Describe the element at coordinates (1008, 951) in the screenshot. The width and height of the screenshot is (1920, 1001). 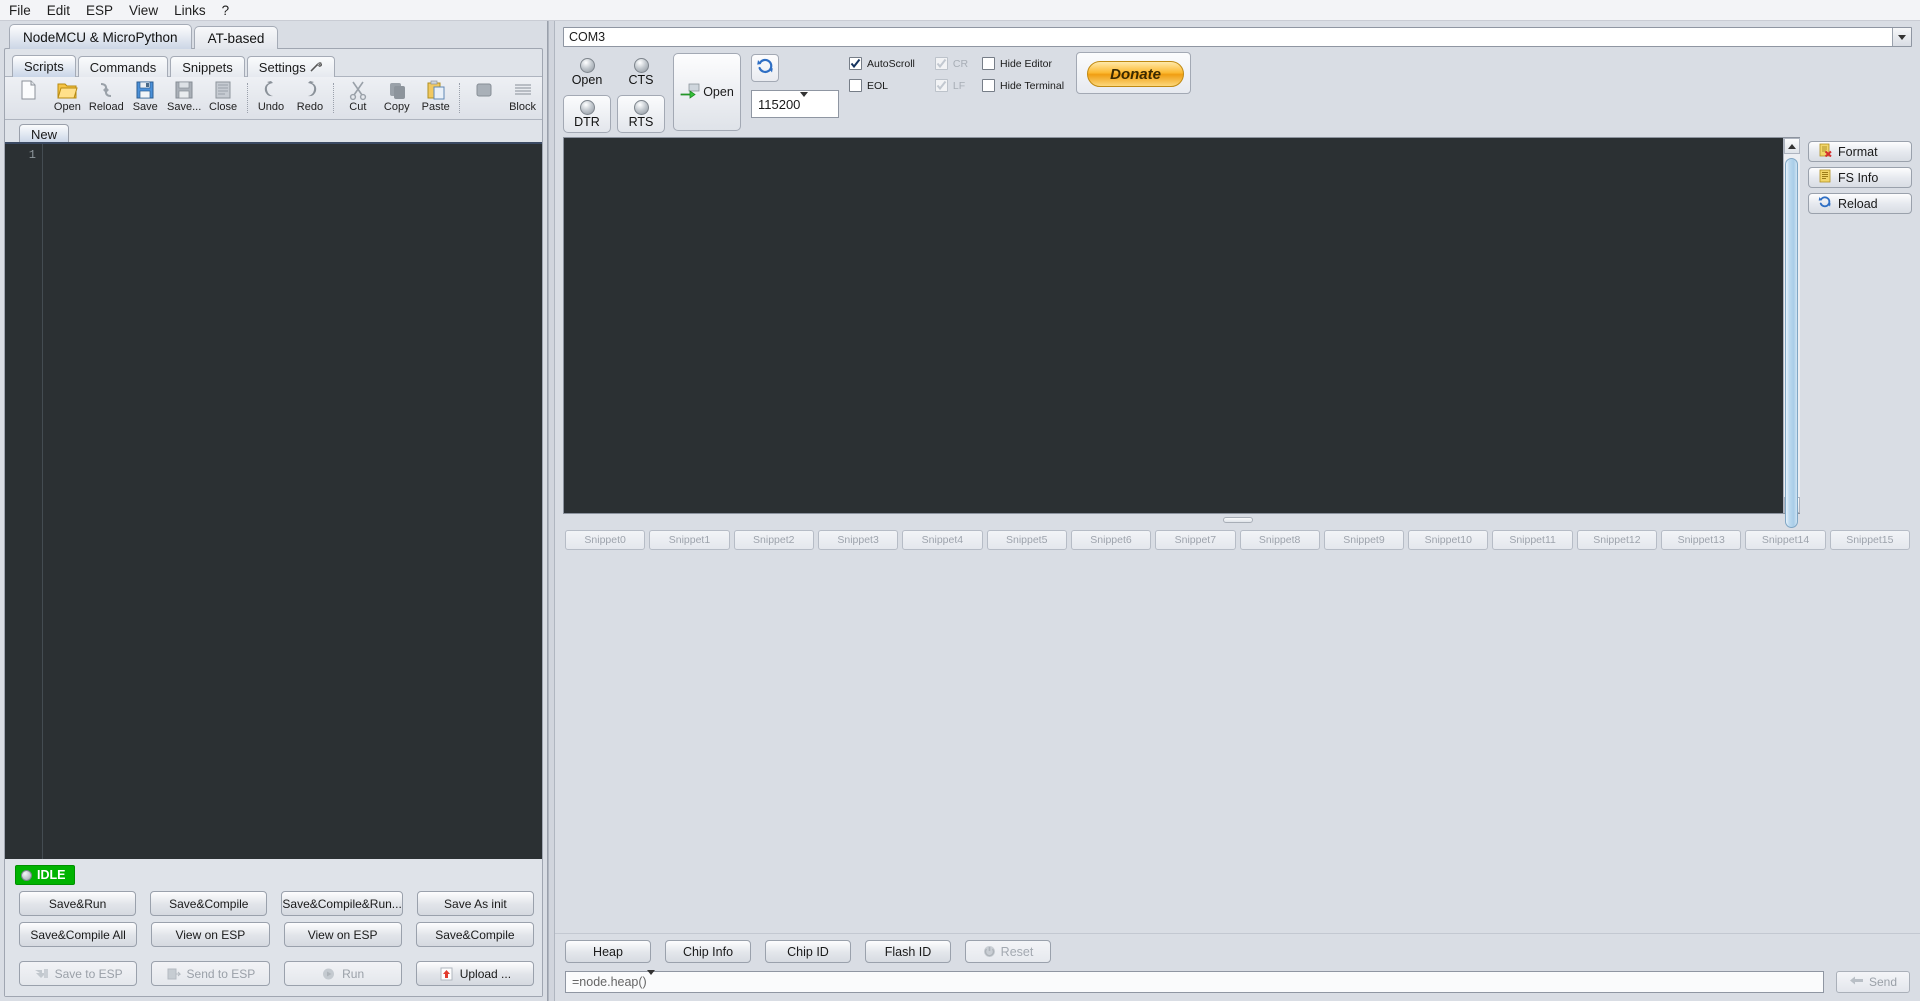
I see `reset-button: Reset` at that location.